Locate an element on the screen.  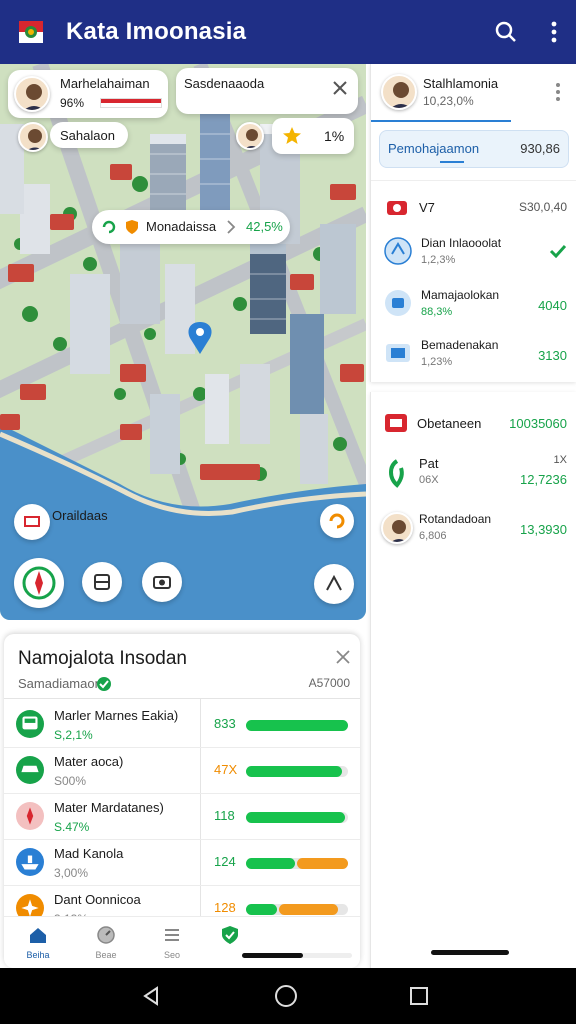
info-pill-value: 42,5% is located at coordinates (264, 226).